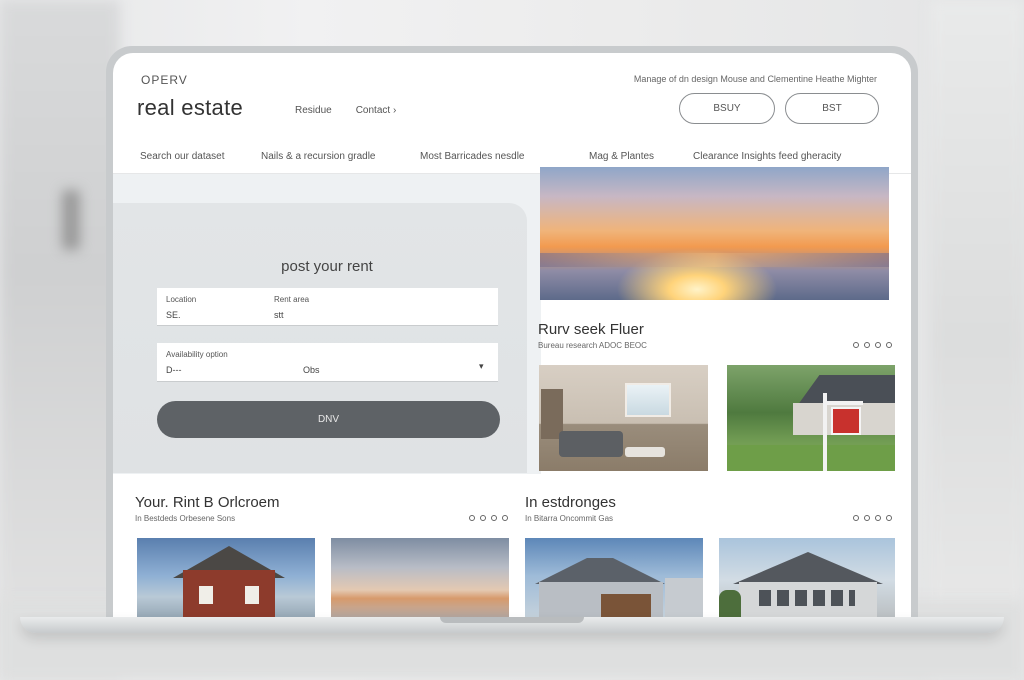  I want to click on brand-kicker: OPERV, so click(164, 80).